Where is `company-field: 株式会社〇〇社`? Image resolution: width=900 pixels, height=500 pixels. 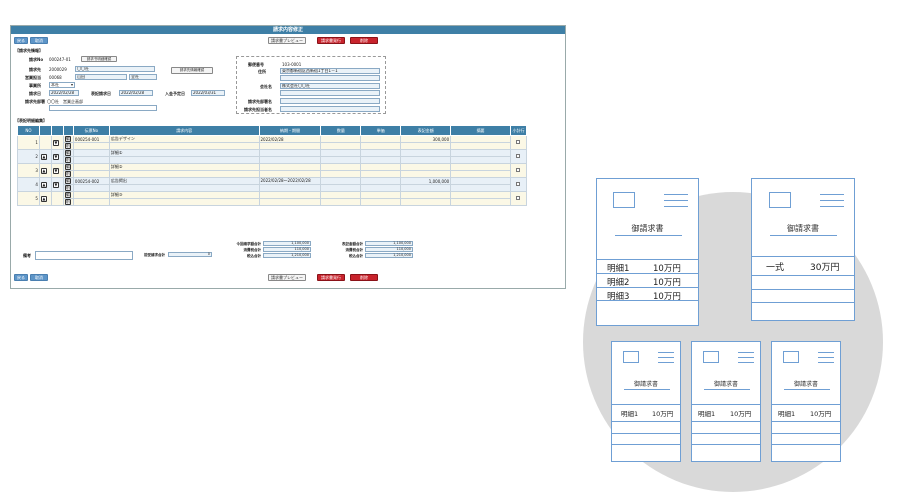
company-field: 株式会社〇〇社 is located at coordinates (330, 86).